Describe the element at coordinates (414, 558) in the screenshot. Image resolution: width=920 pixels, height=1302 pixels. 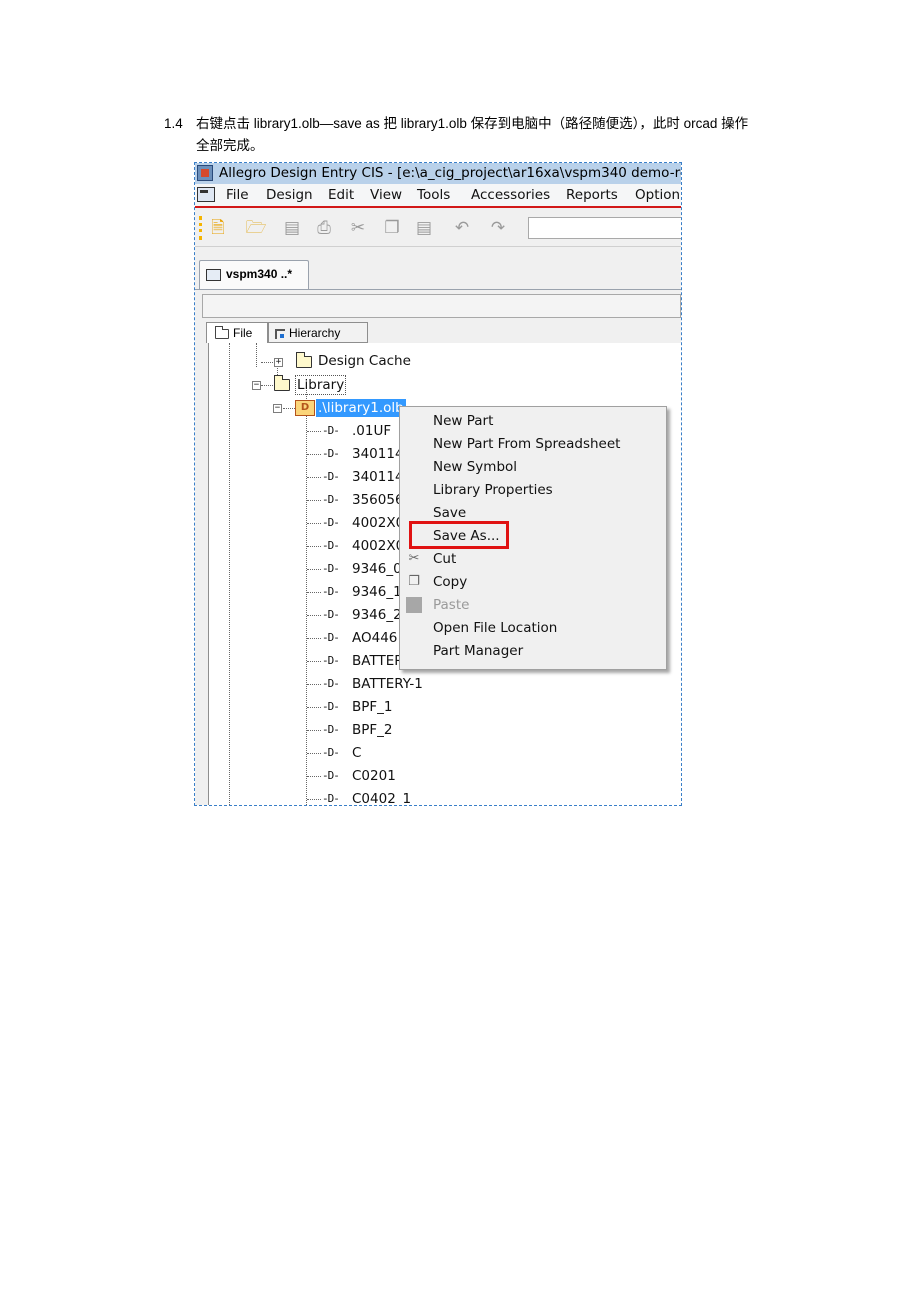
I see `scissors-icon: ✂` at that location.